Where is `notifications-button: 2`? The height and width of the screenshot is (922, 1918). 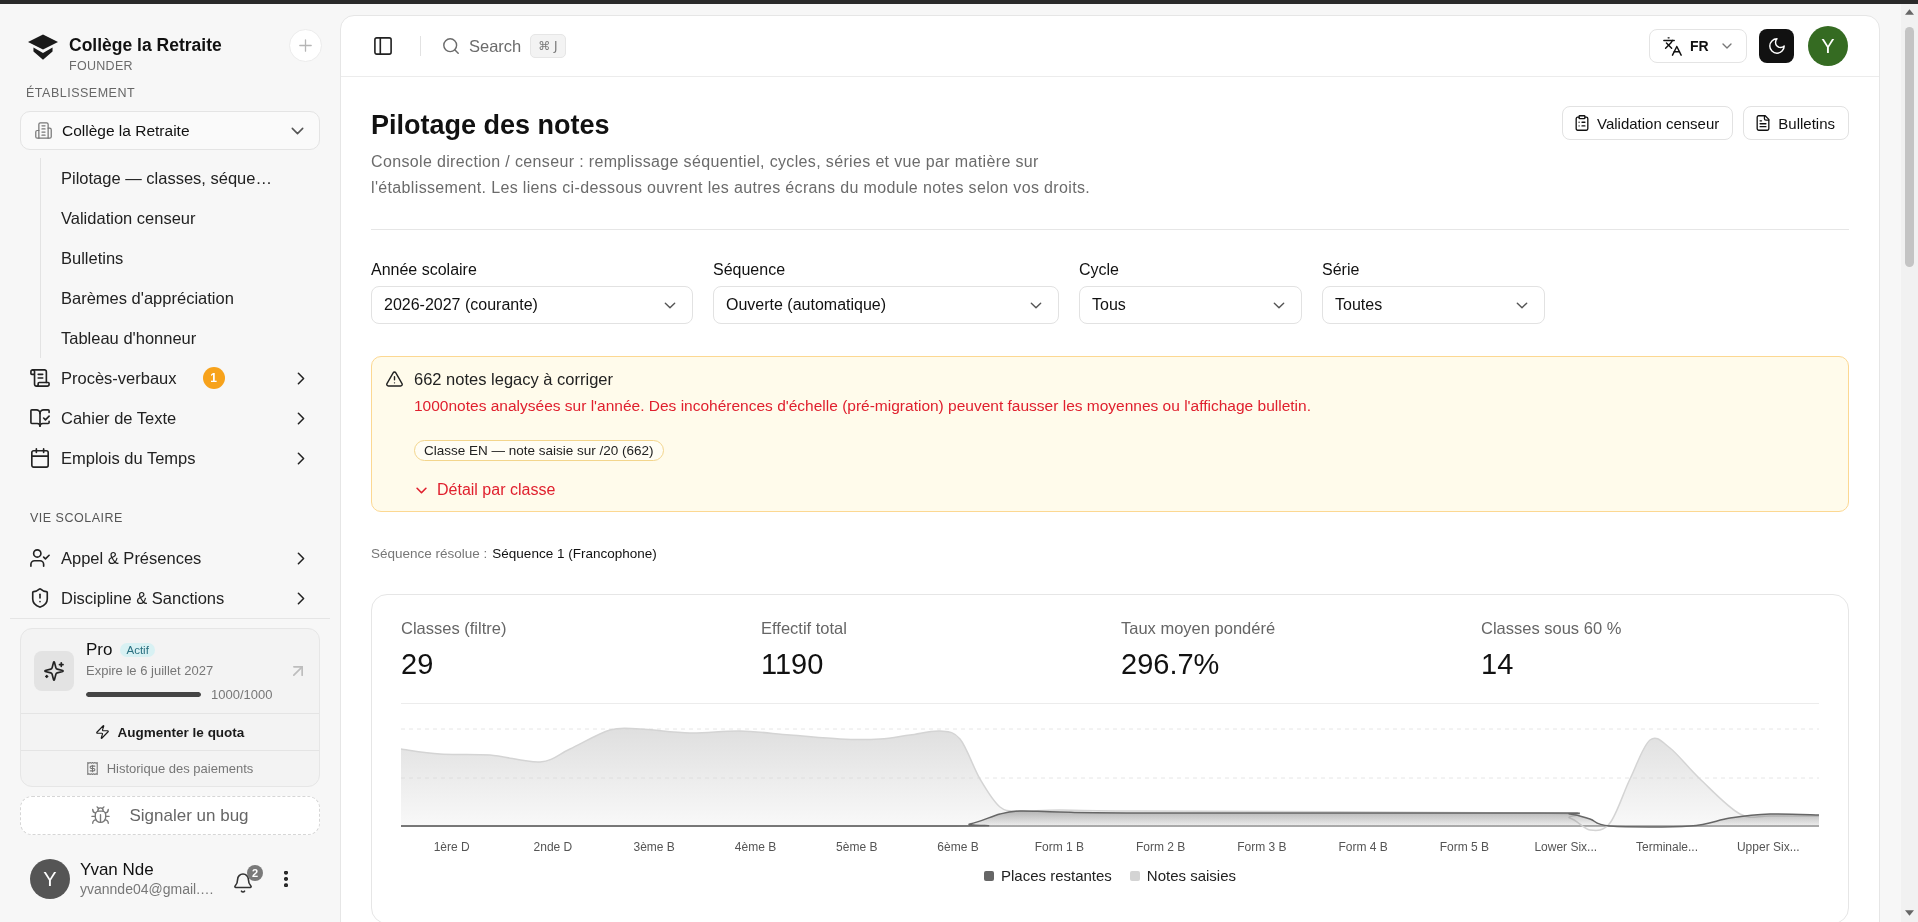 notifications-button: 2 is located at coordinates (249, 879).